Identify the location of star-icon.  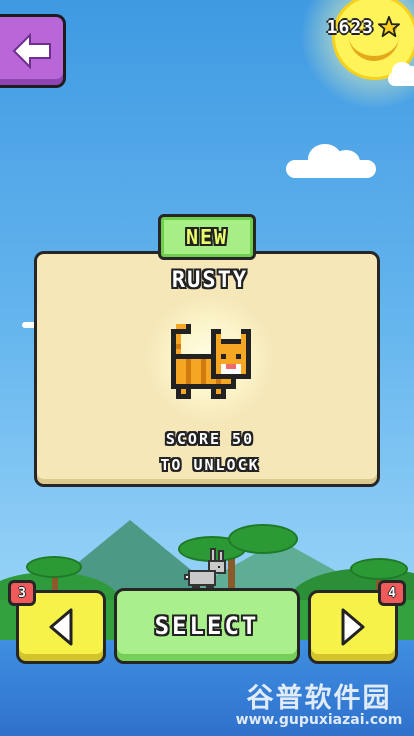
(389, 27).